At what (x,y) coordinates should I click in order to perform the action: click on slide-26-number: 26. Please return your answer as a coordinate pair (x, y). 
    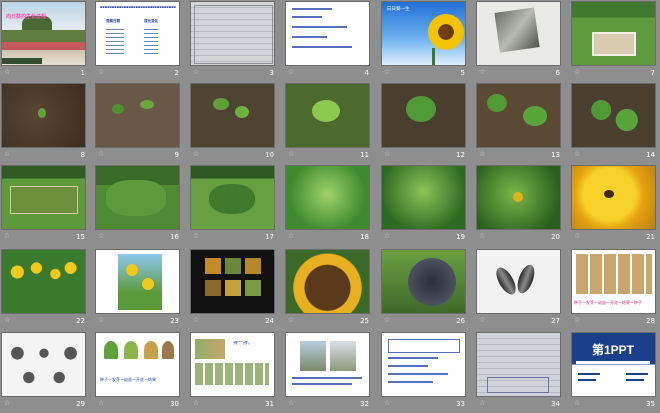
    Looking at the image, I should click on (460, 321).